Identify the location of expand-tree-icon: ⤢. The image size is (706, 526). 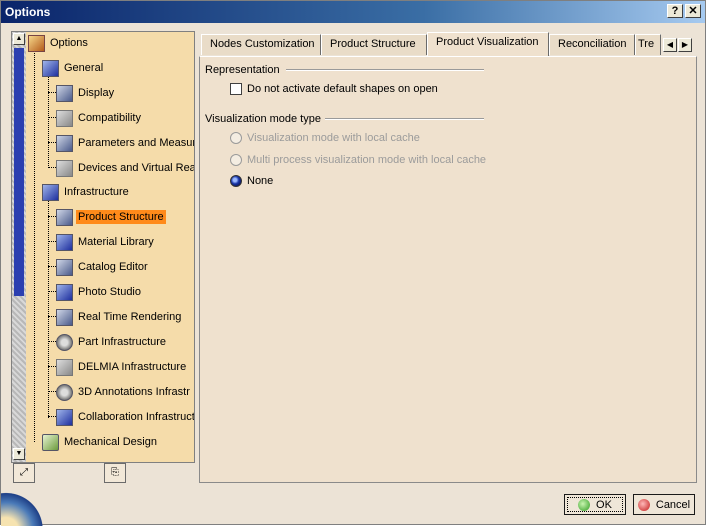
(24, 472).